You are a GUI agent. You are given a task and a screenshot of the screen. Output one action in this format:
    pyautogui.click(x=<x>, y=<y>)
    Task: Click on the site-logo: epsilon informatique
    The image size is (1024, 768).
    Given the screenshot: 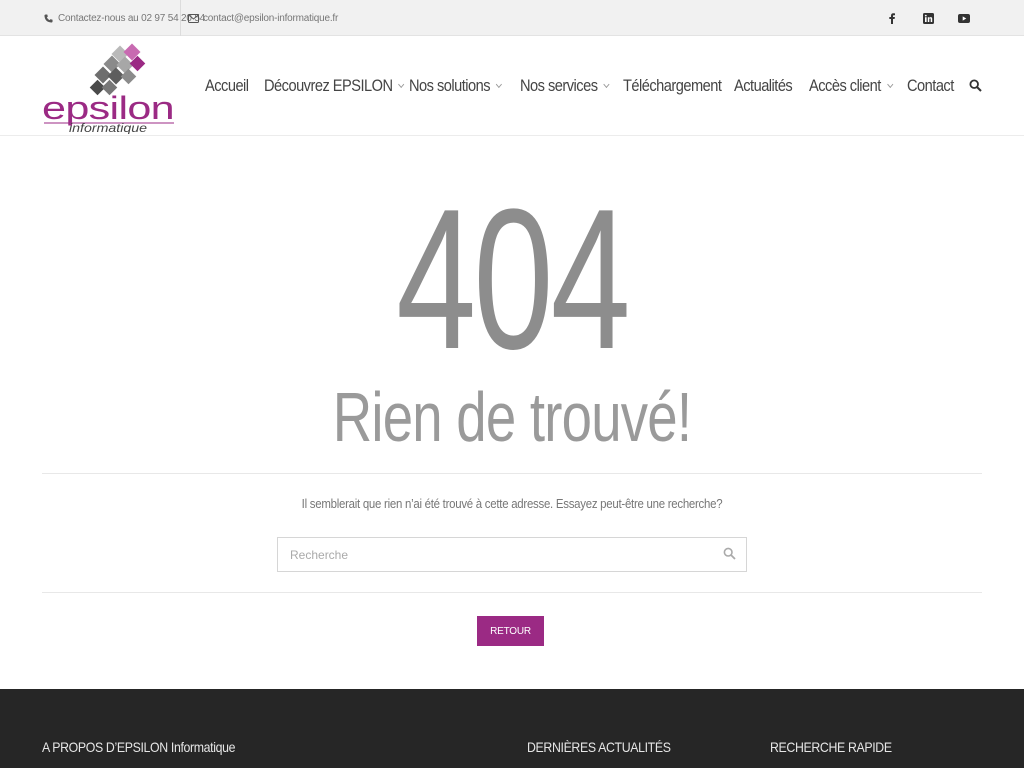 What is the action you would take?
    pyautogui.click(x=109, y=88)
    